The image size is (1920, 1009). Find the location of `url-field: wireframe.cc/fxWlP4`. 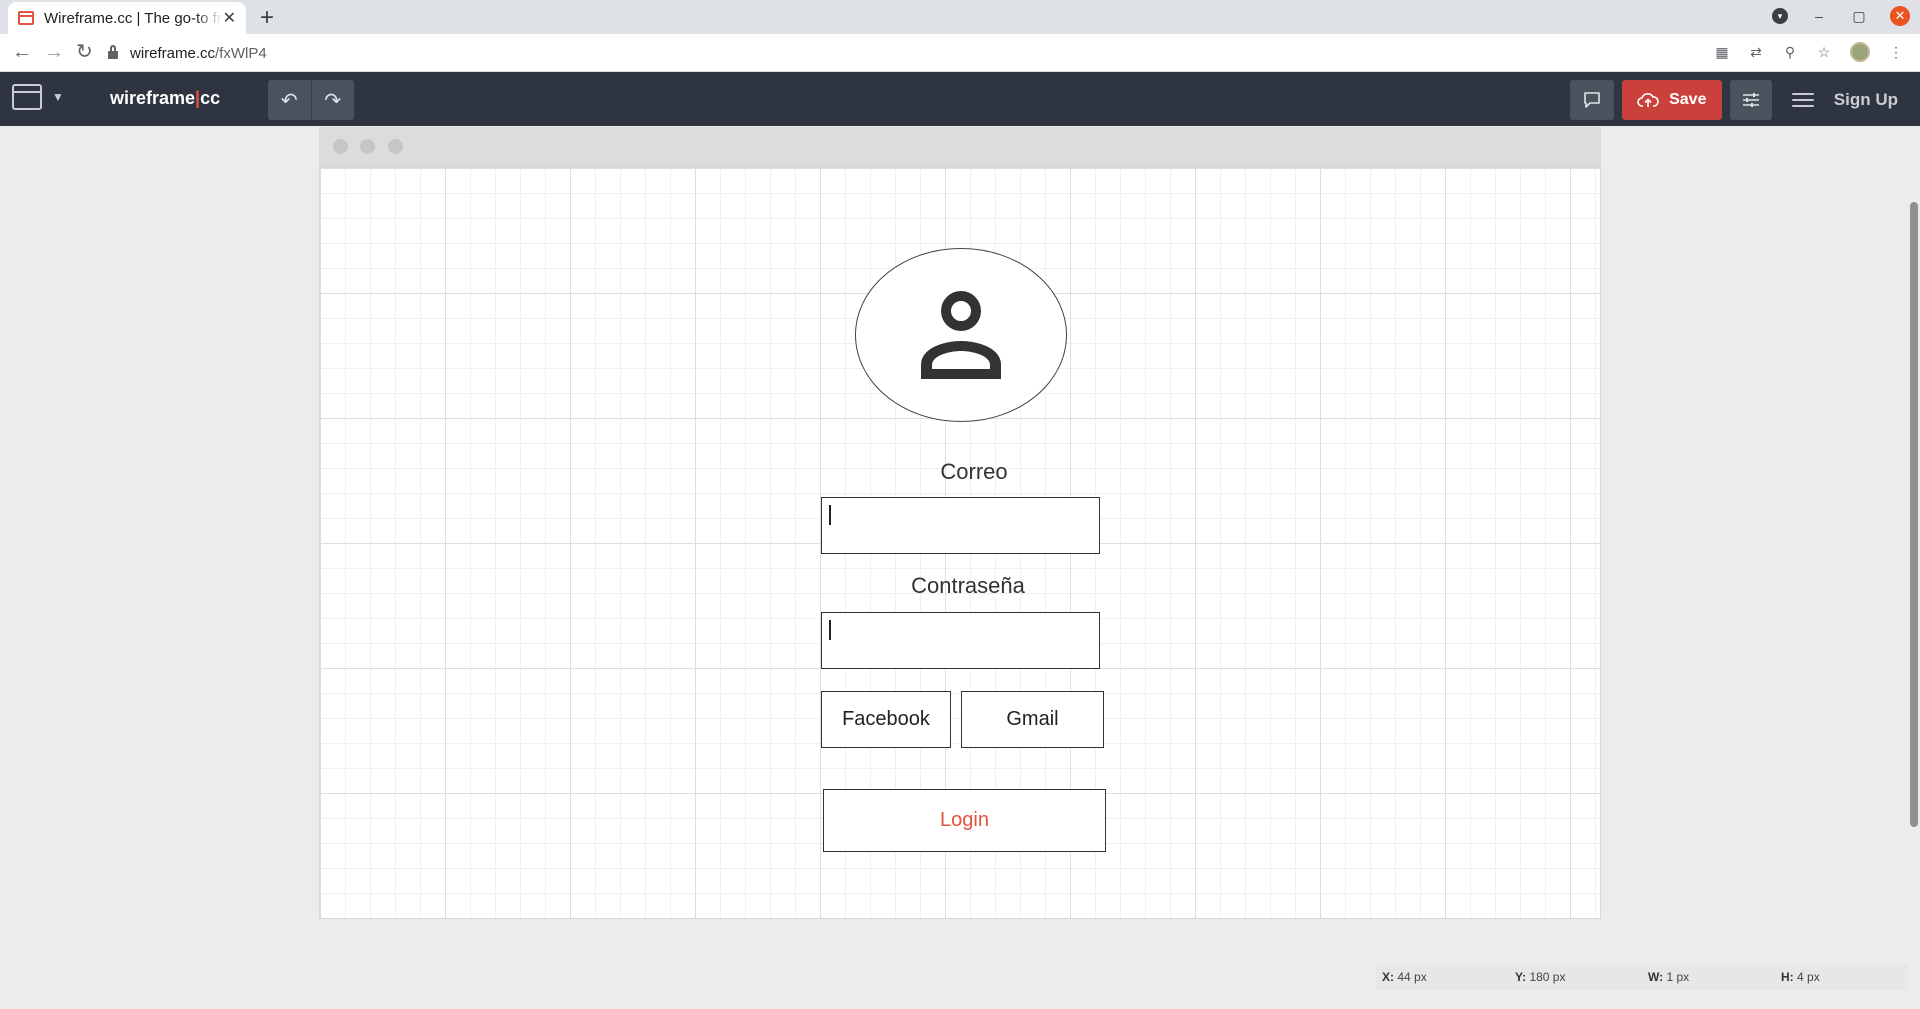

url-field: wireframe.cc/fxWlP4 is located at coordinates (913, 53).